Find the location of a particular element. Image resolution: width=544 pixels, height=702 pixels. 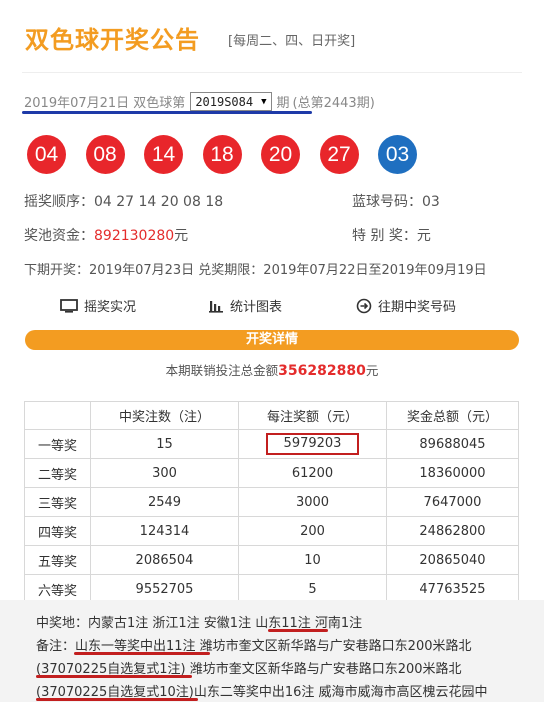

table-header-row: 中奖注数（注） 每注奖额（元） 奖金总额（元） is located at coordinates (271, 415).